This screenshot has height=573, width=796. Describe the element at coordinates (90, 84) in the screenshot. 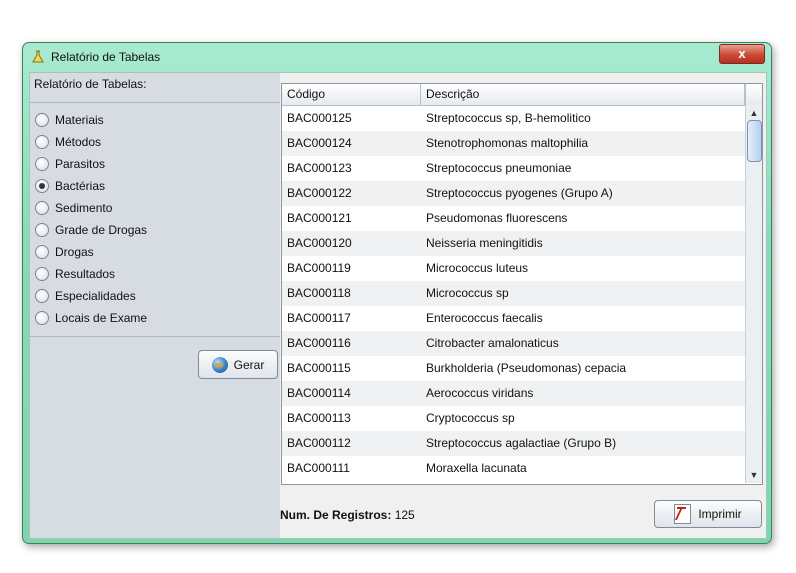

I see `panel-title: Relatório de Tabelas:` at that location.